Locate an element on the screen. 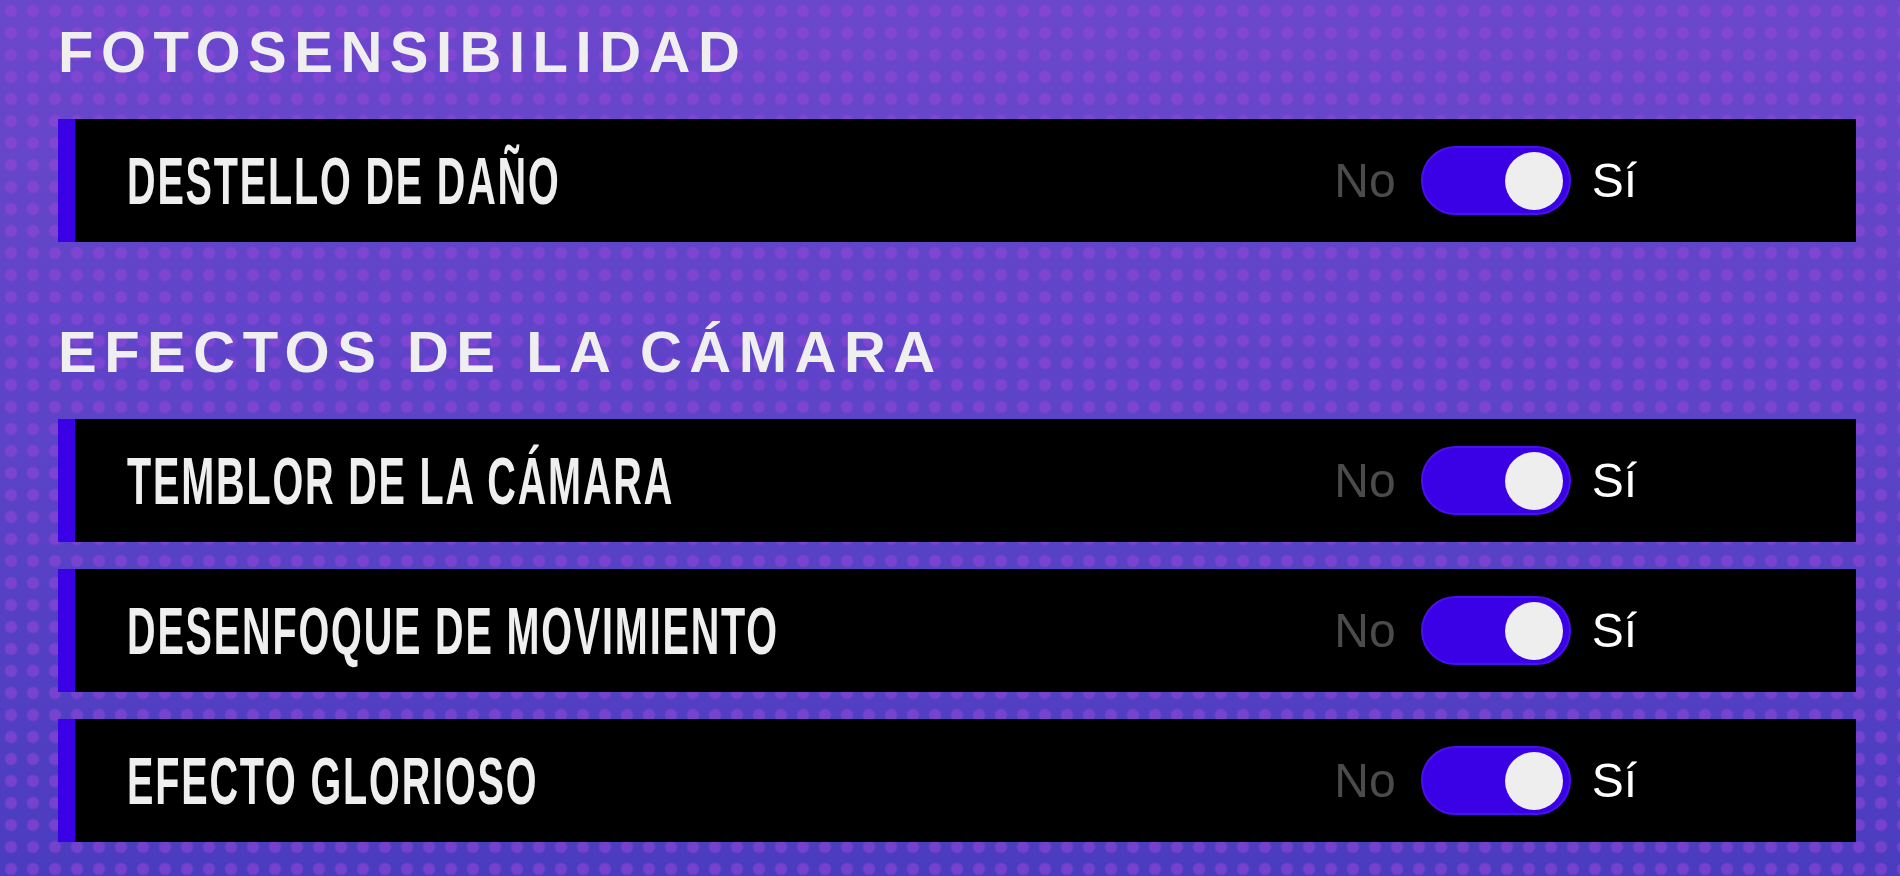 Image resolution: width=1900 pixels, height=876 pixels. setting-label: DESTELLO DE DAÑO is located at coordinates (344, 180).